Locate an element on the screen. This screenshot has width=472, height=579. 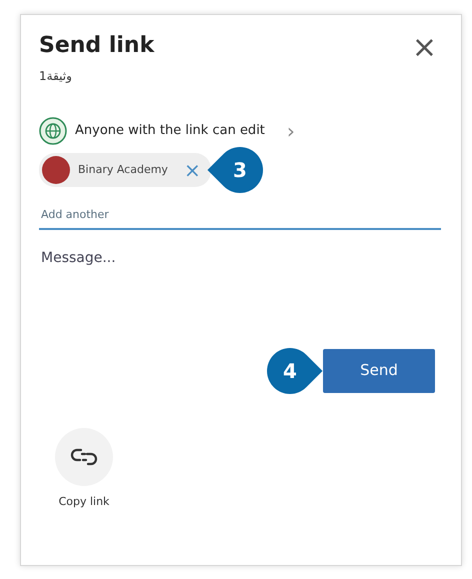
chevron-button: › is located at coordinates (283, 131).